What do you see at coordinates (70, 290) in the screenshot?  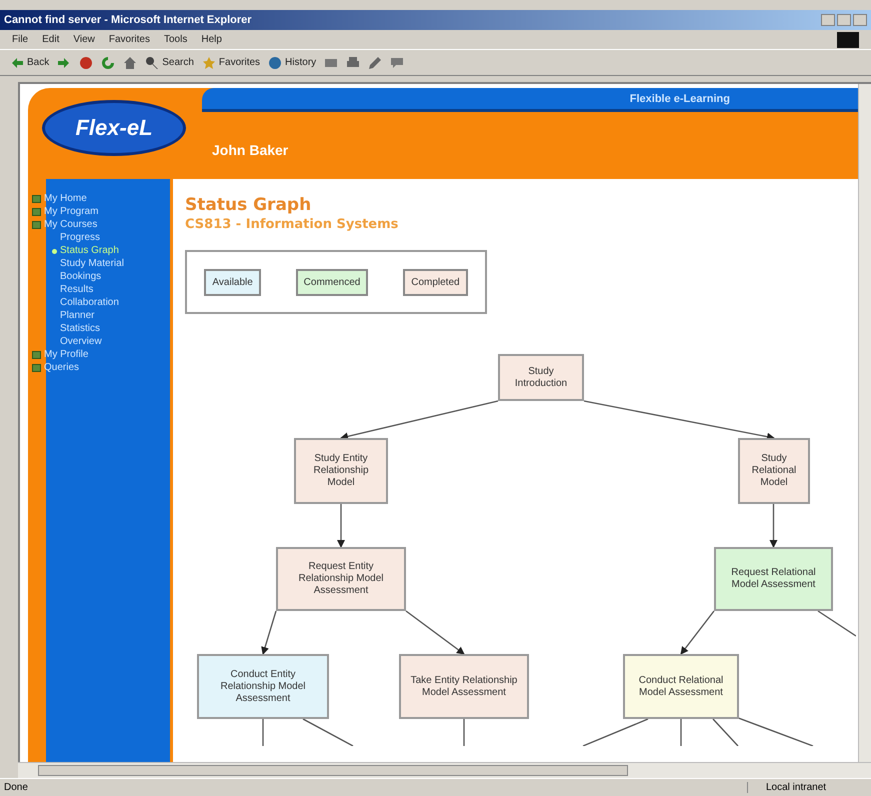 I see `sidebar-subitem: Results` at bounding box center [70, 290].